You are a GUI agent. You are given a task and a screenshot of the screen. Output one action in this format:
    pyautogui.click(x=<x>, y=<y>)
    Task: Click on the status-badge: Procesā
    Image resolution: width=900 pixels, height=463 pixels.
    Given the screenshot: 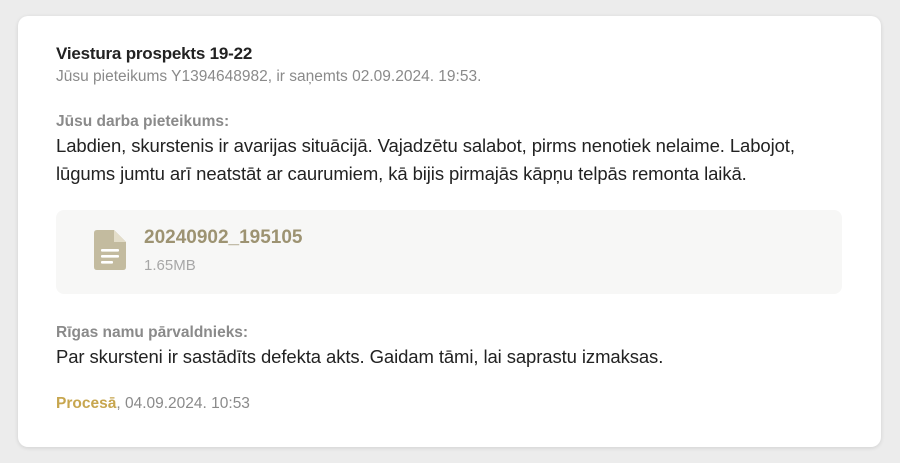 What is the action you would take?
    pyautogui.click(x=86, y=403)
    